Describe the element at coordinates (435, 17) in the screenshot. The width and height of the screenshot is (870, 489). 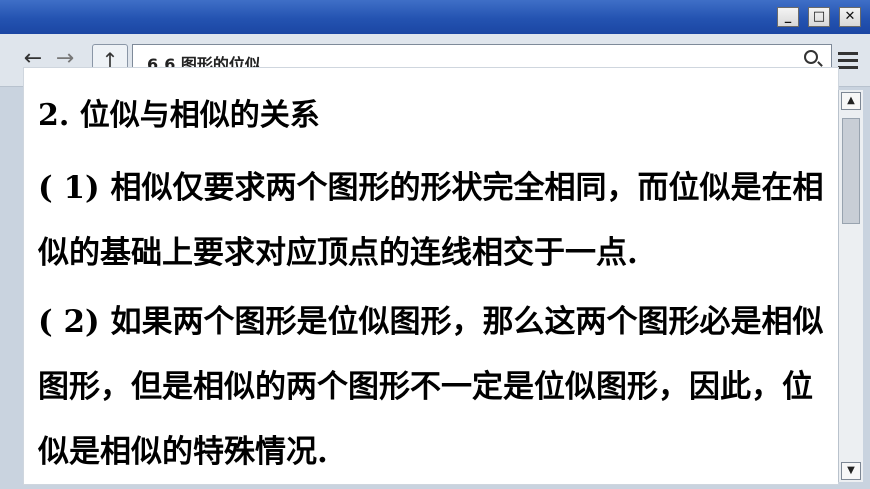
I see `title-bar: _ □ ✕` at that location.